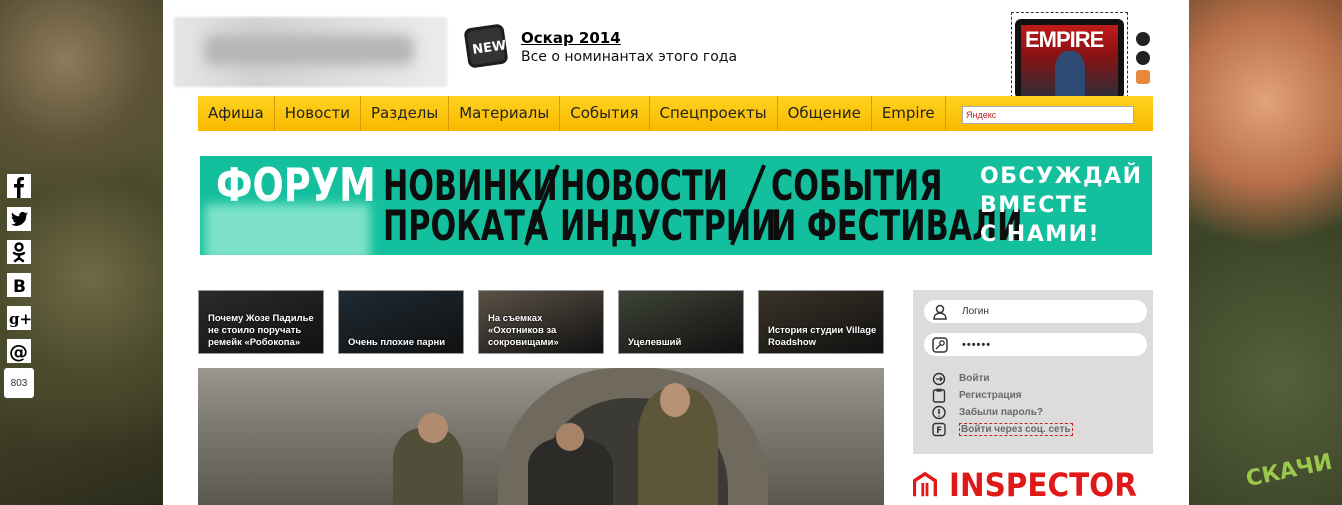 The image size is (1342, 505). I want to click on google-plus-icon: g+, so click(19, 317).